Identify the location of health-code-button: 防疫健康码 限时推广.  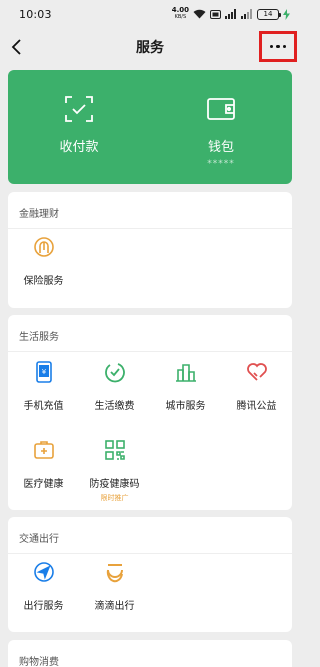
(114, 471).